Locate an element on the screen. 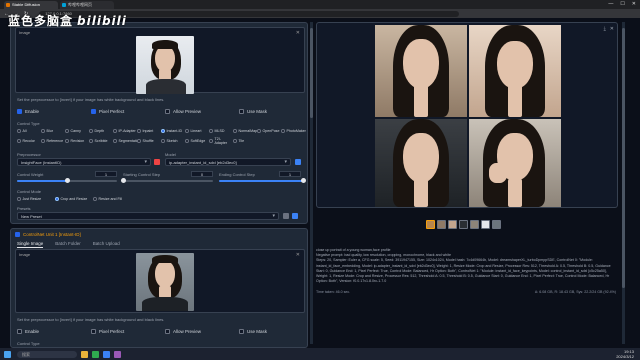 This screenshot has height=360, width=640. folder-icon is located at coordinates (84, 354).